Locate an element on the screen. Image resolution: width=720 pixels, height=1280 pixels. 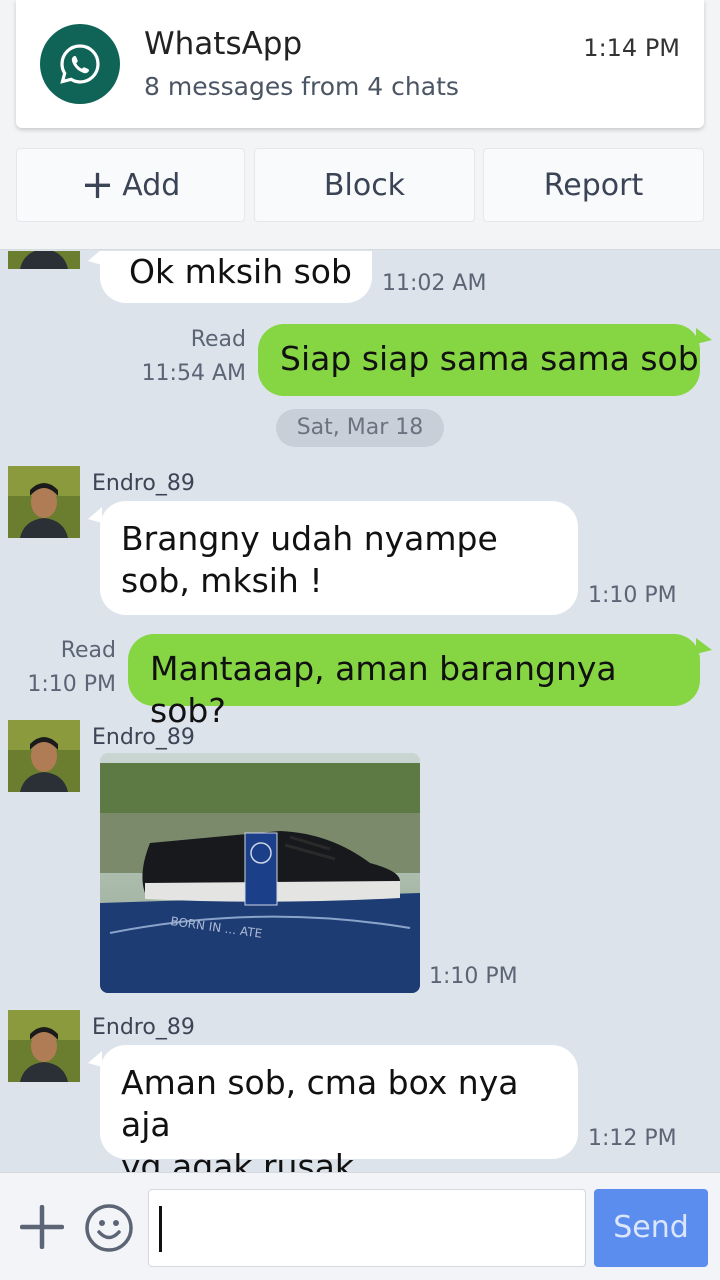
message-text: Siap siap sama sama sob is located at coordinates (489, 358).